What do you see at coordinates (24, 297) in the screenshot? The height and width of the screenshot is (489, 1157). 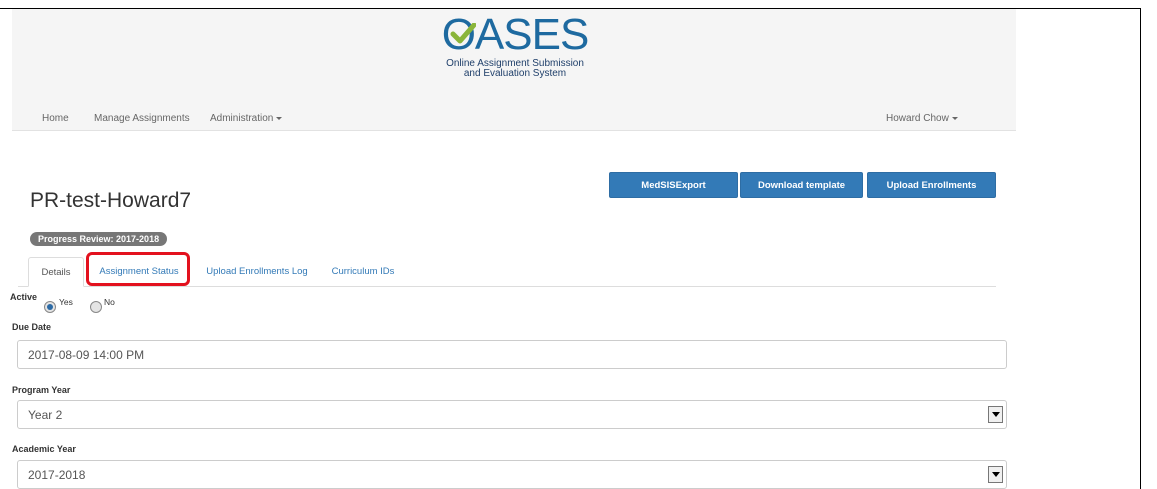 I see `active-label: Active` at bounding box center [24, 297].